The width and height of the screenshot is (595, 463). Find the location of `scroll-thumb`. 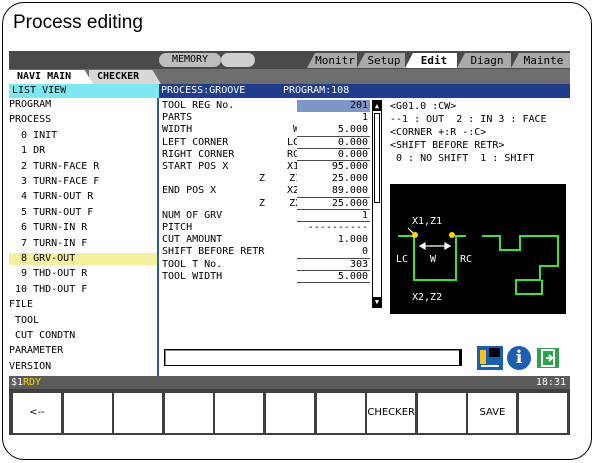

scroll-thumb is located at coordinates (377, 158).